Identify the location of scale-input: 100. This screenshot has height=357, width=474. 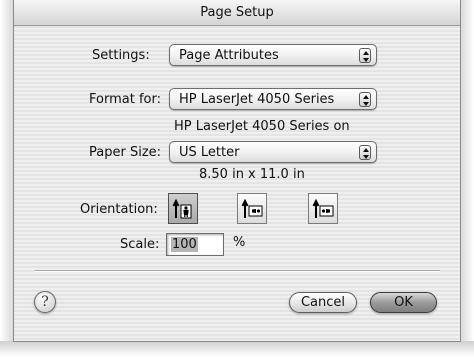
(195, 244).